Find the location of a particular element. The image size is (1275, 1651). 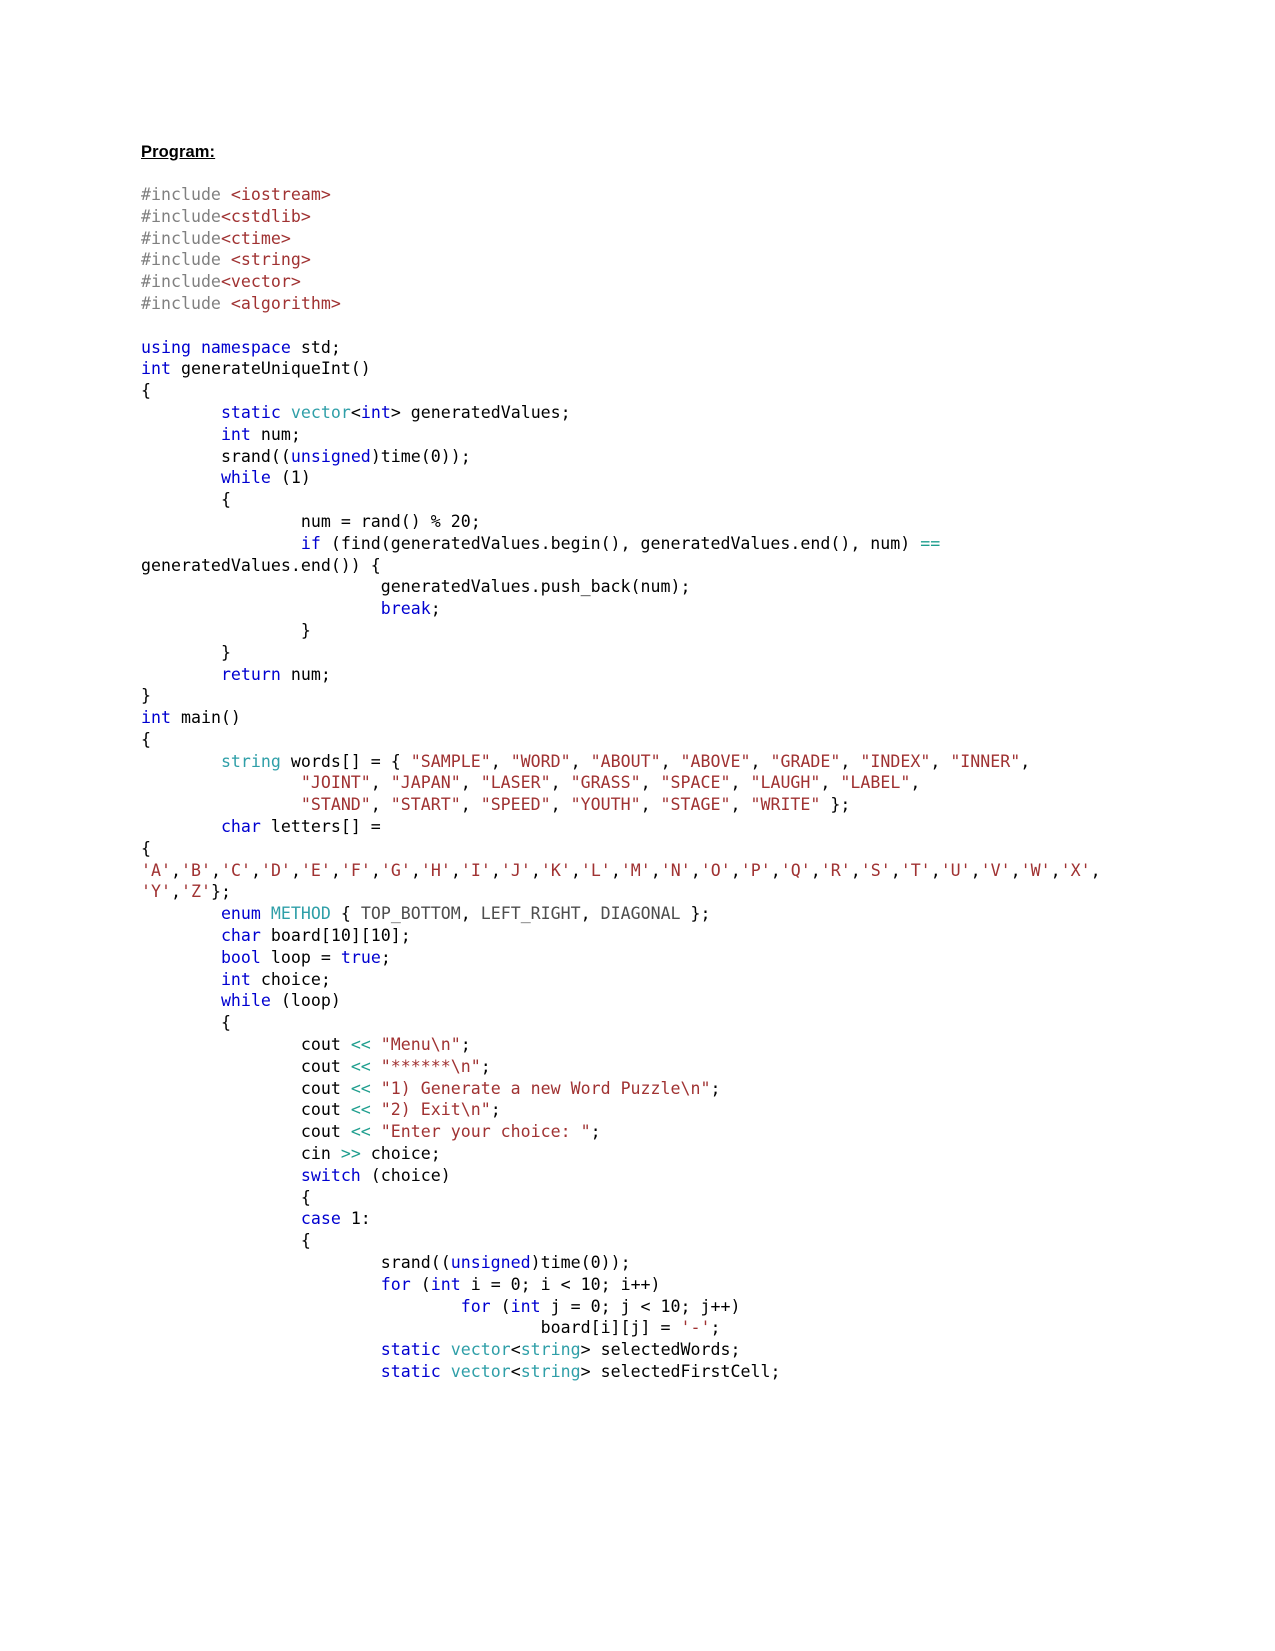

code-token-plain: num = rand() % 20; is located at coordinates (311, 521).